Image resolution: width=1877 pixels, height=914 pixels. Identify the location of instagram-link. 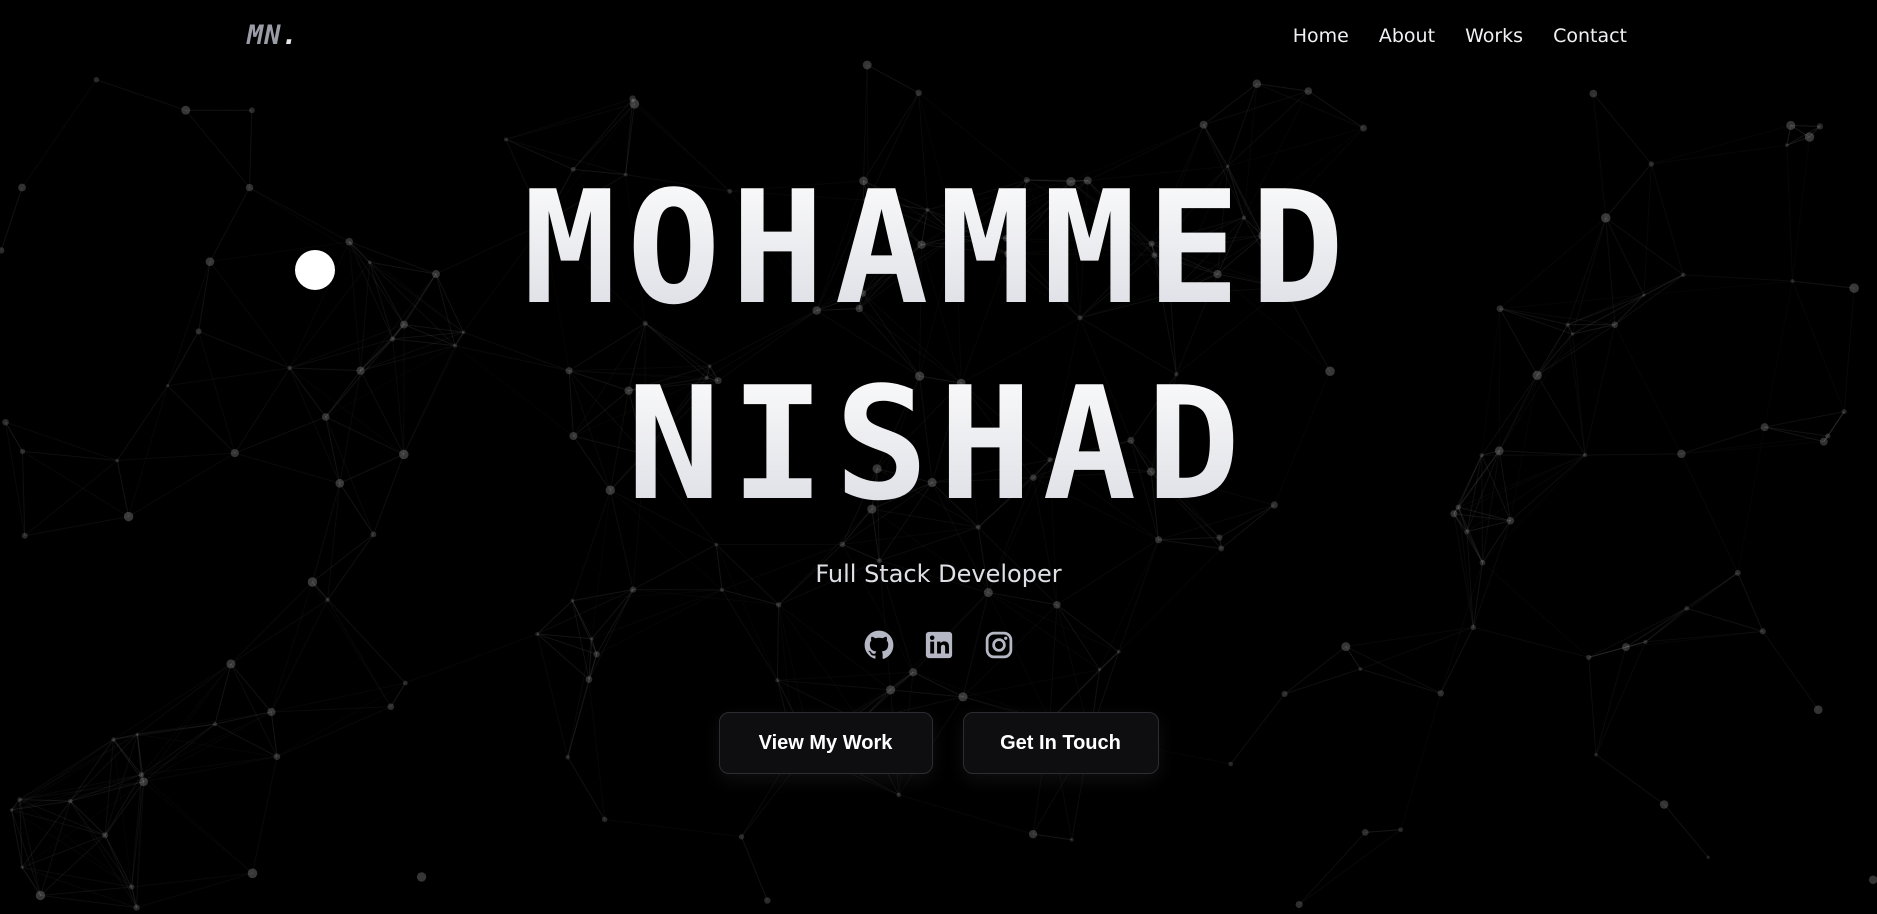
(999, 645).